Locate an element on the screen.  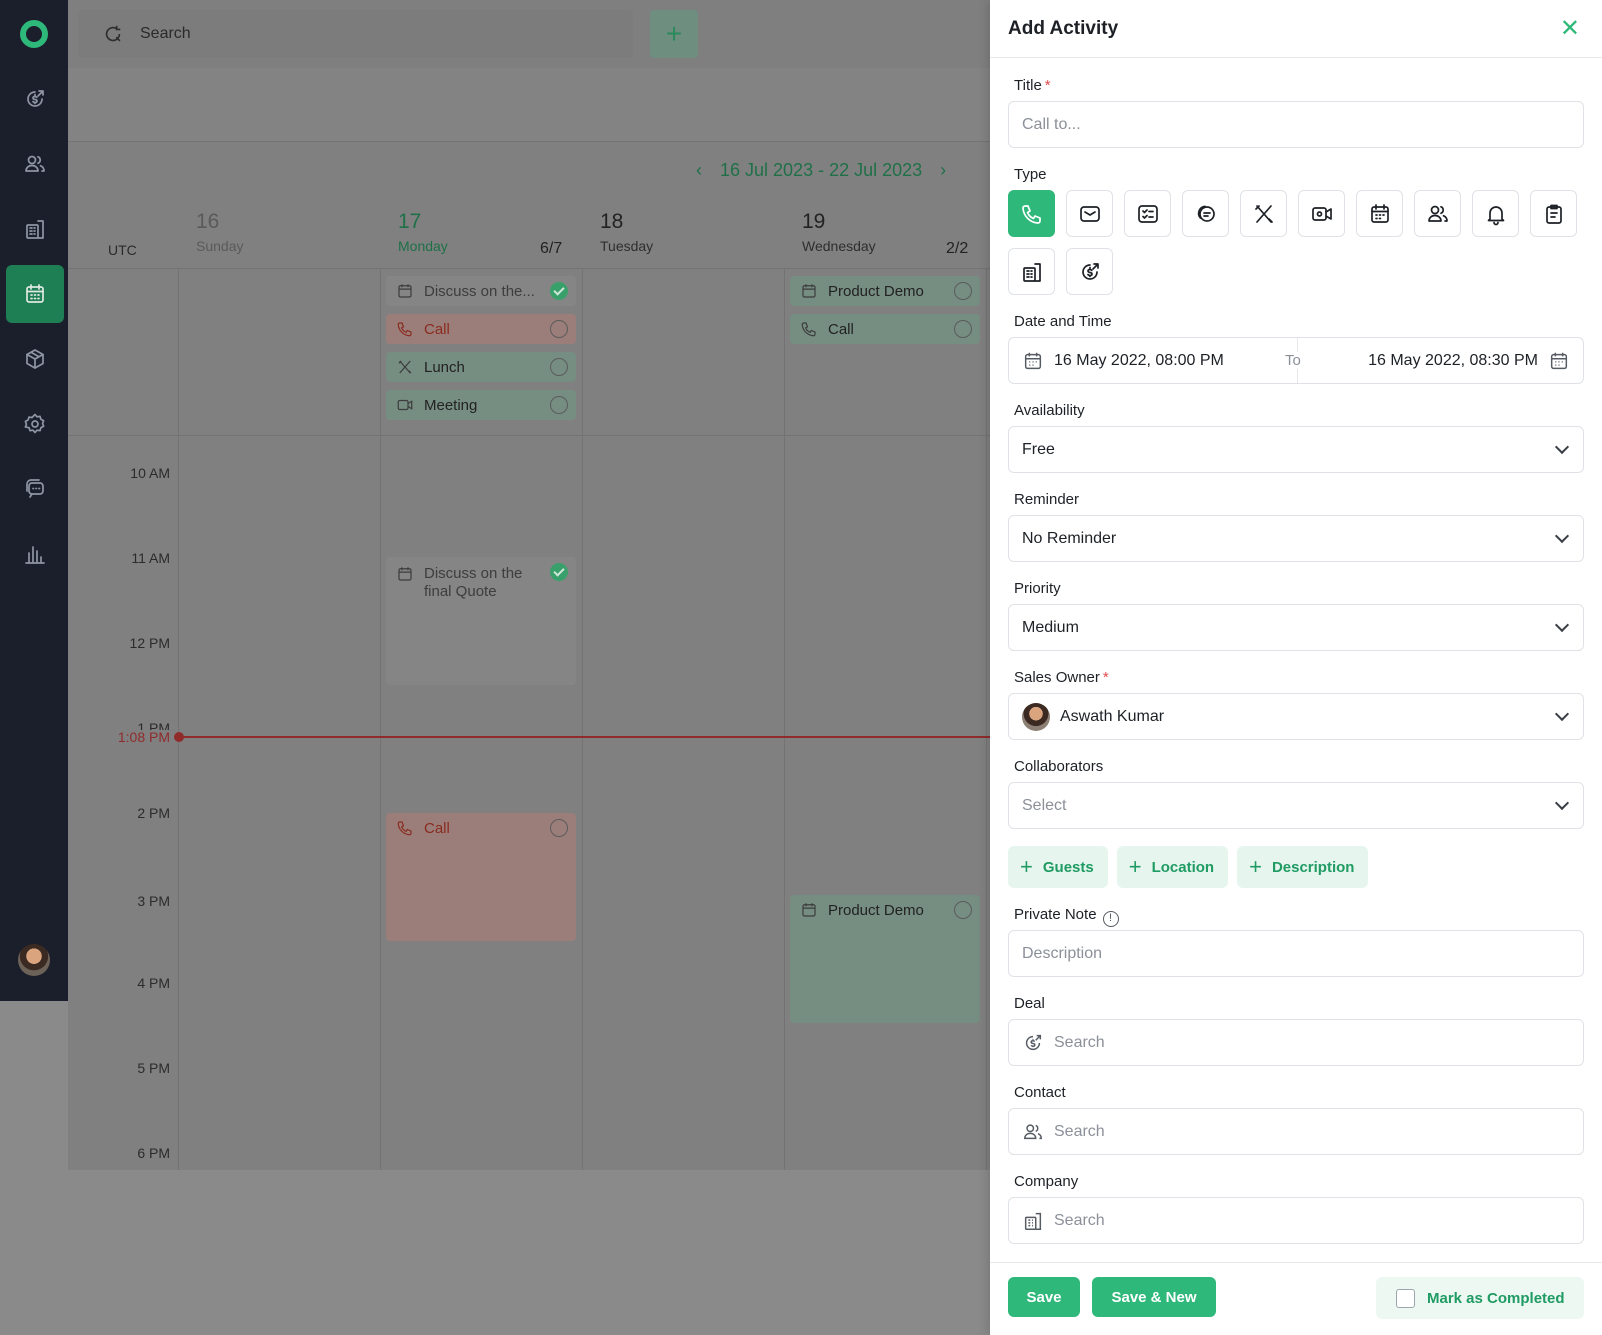
save-new-button: Save & New is located at coordinates (1154, 1297).